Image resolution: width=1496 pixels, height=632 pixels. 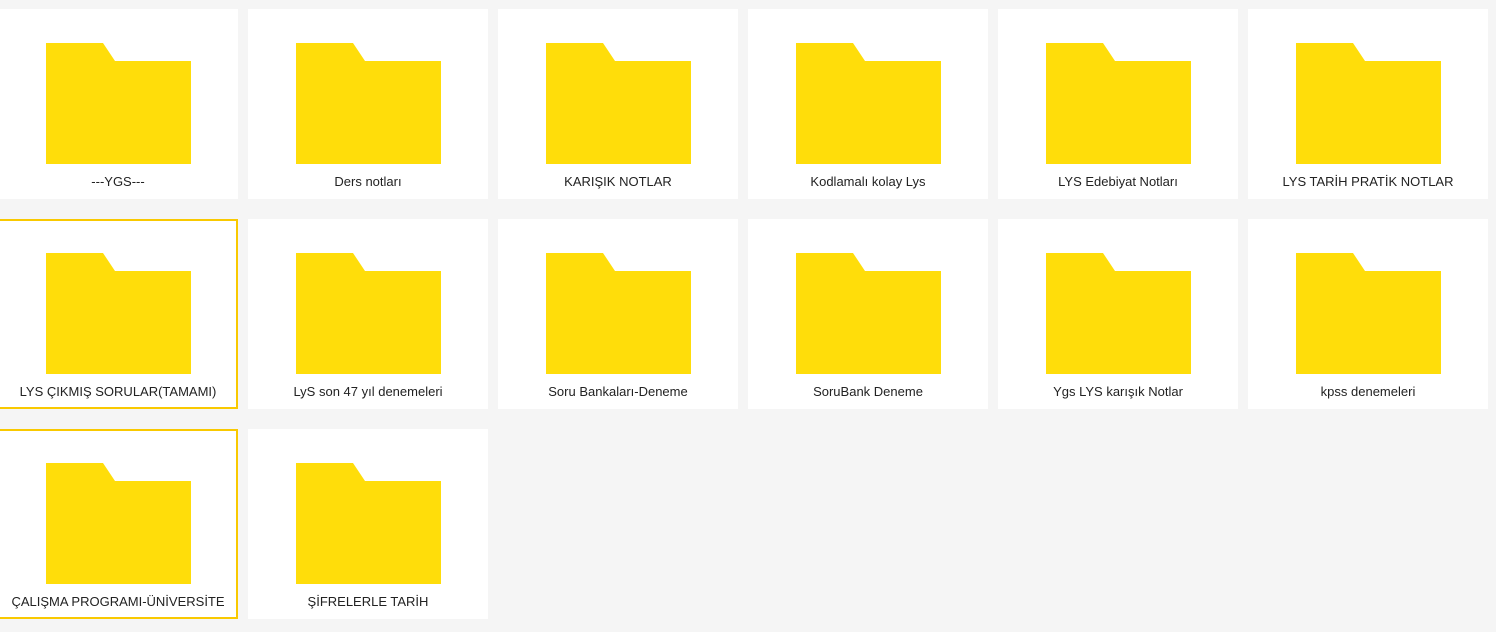 What do you see at coordinates (368, 181) in the screenshot?
I see `folder-label: Ders notları` at bounding box center [368, 181].